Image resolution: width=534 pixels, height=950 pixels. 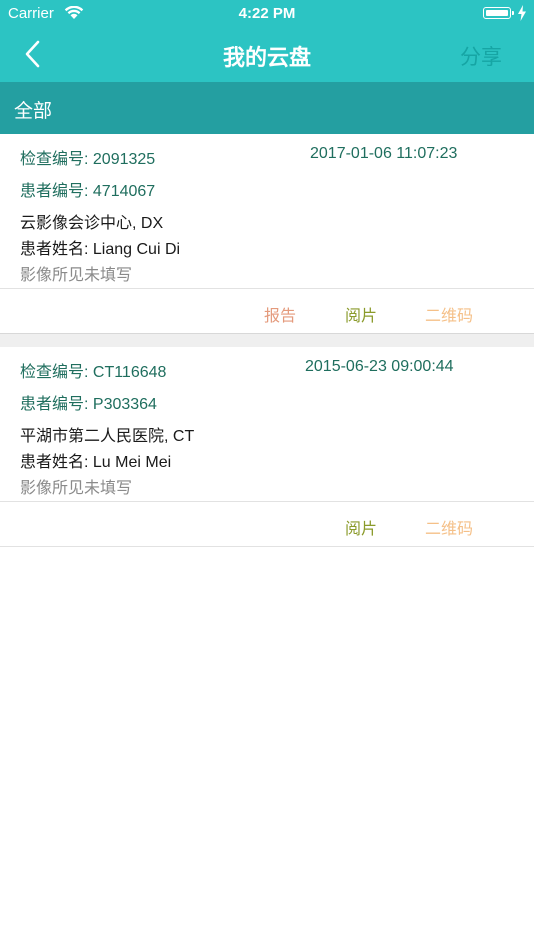 What do you see at coordinates (267, 108) in the screenshot?
I see `category-filter-bar: 全部` at bounding box center [267, 108].